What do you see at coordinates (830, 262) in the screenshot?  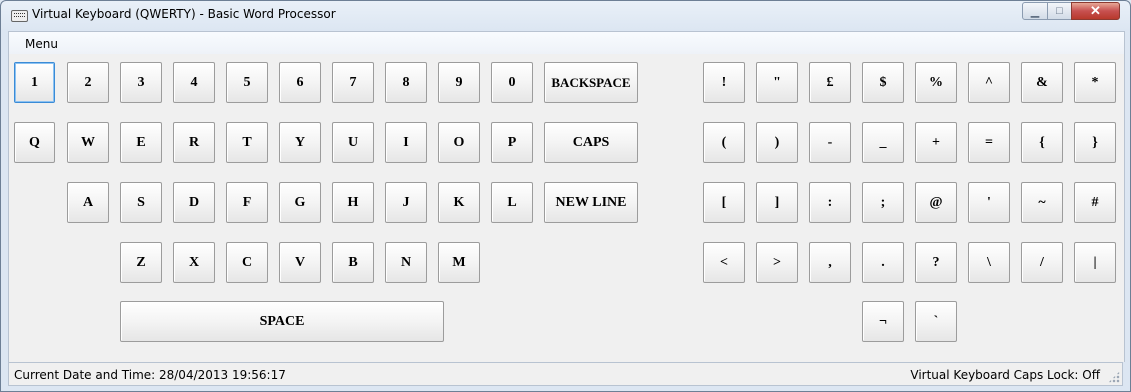 I see `key-comma: ,` at bounding box center [830, 262].